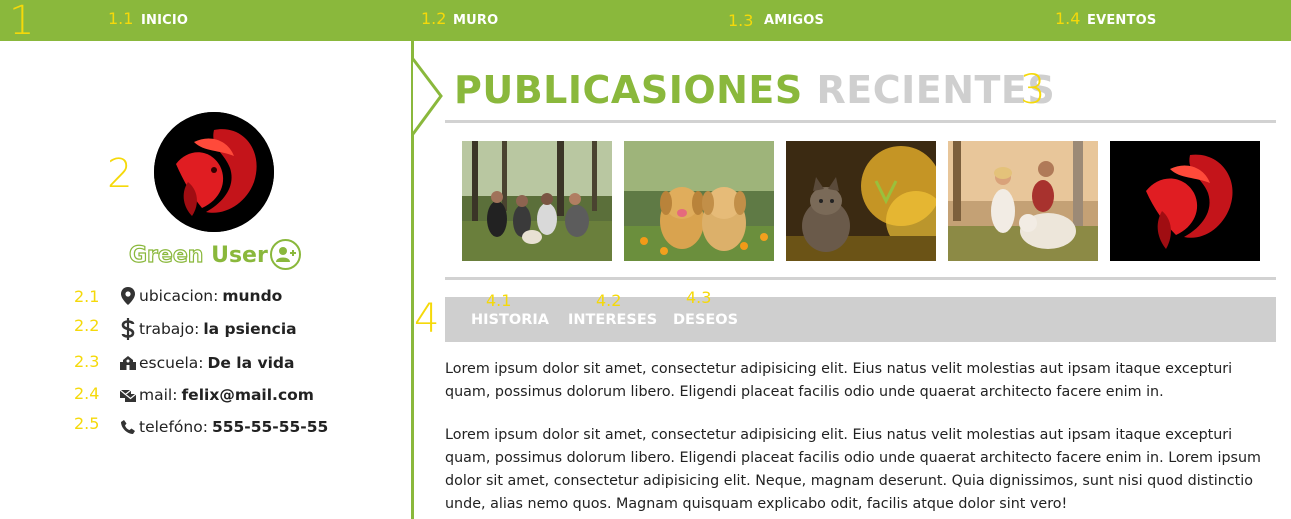 The width and height of the screenshot is (1291, 519). Describe the element at coordinates (169, 329) in the screenshot. I see `info-label: trabajo:` at that location.